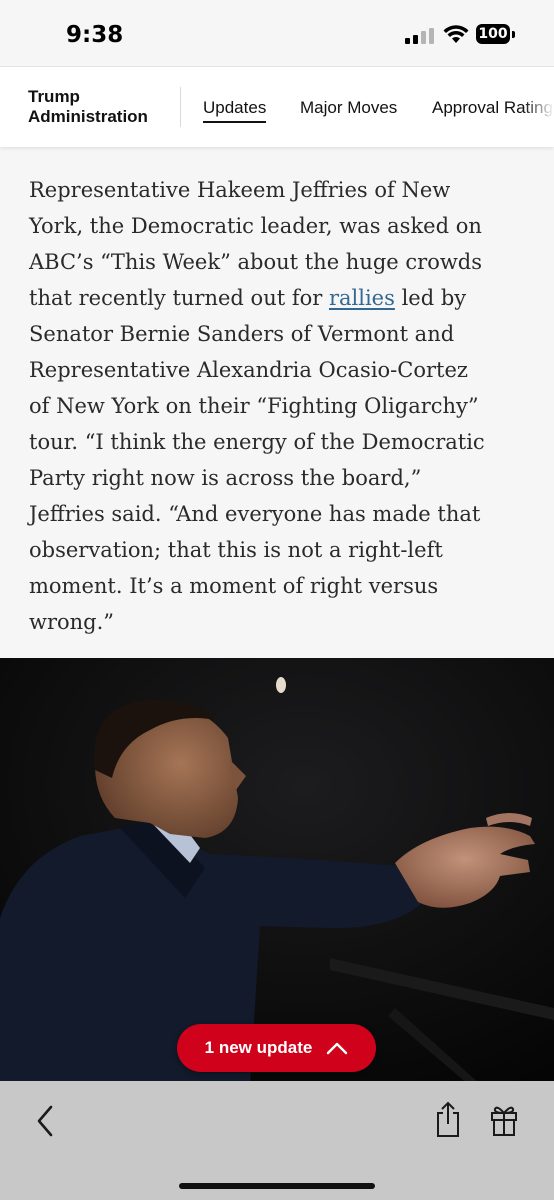  Describe the element at coordinates (504, 1120) in the screenshot. I see `gift-icon` at that location.